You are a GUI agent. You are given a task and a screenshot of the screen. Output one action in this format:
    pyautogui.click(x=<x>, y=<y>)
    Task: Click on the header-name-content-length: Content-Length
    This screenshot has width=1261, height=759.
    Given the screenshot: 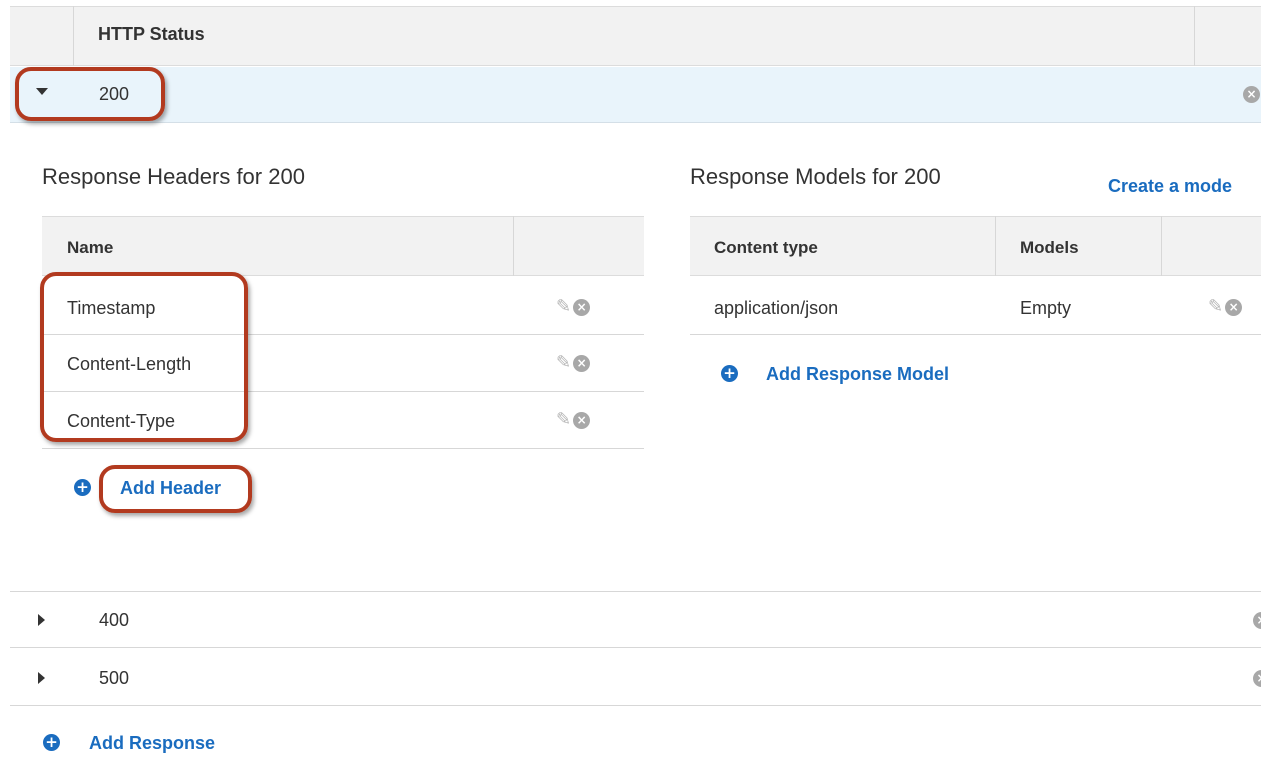 What is the action you would take?
    pyautogui.click(x=129, y=364)
    